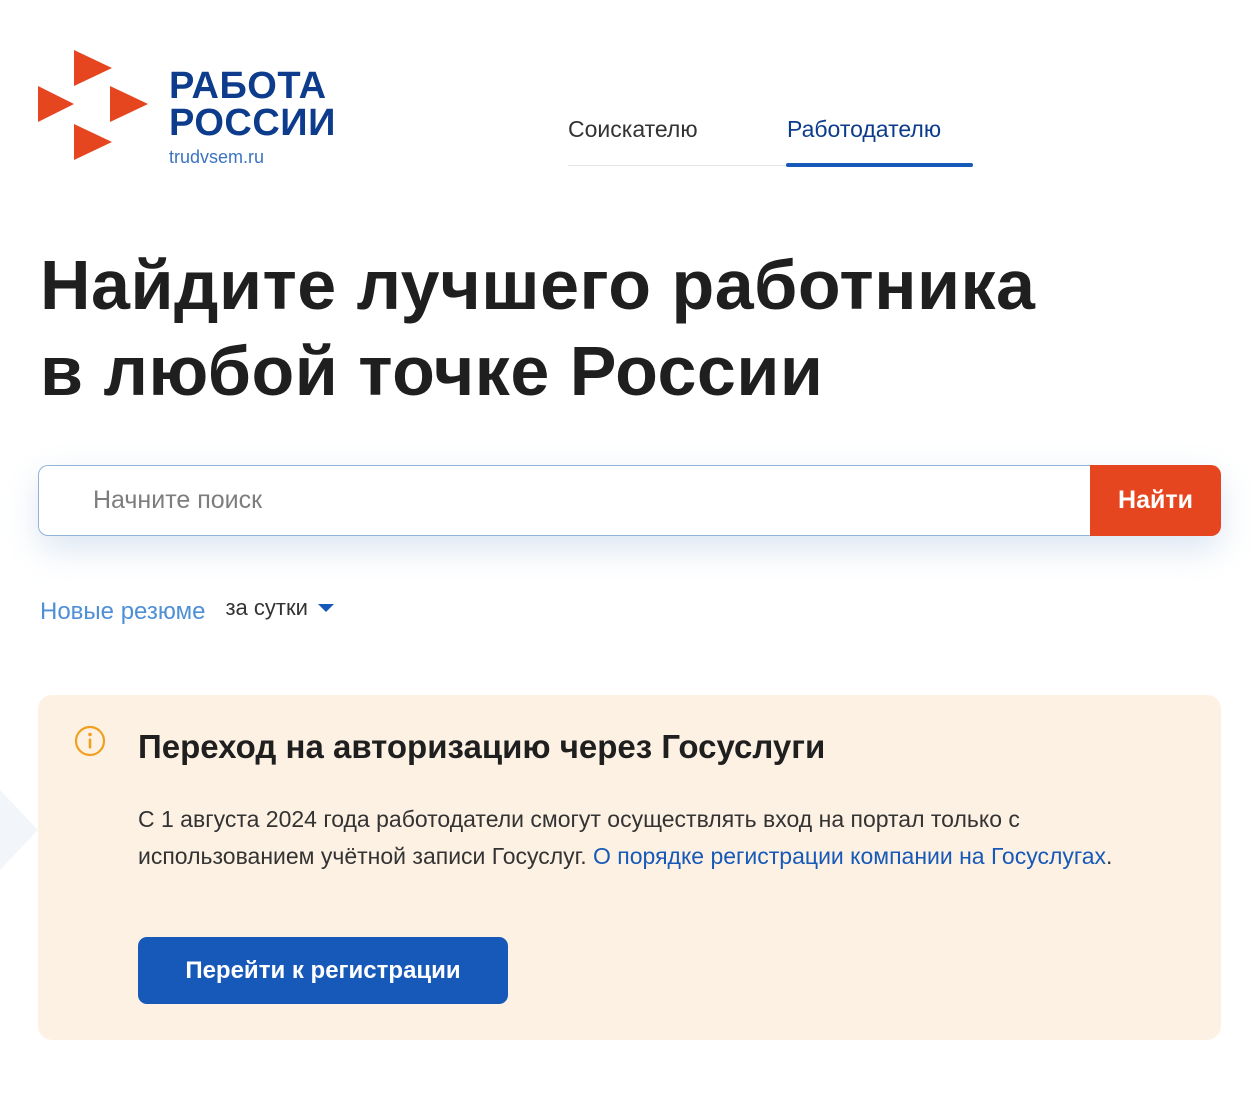 The width and height of the screenshot is (1260, 1116). I want to click on search-bar: Найти, so click(629, 500).